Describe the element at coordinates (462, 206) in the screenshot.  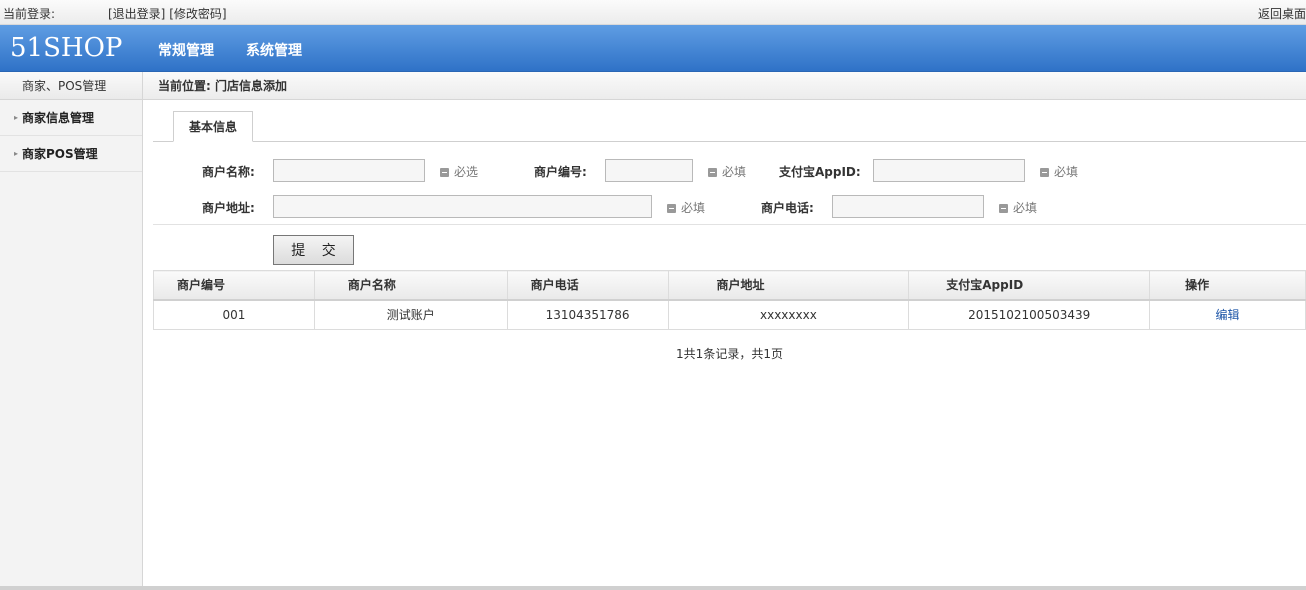
I see `merchant-address-input` at that location.